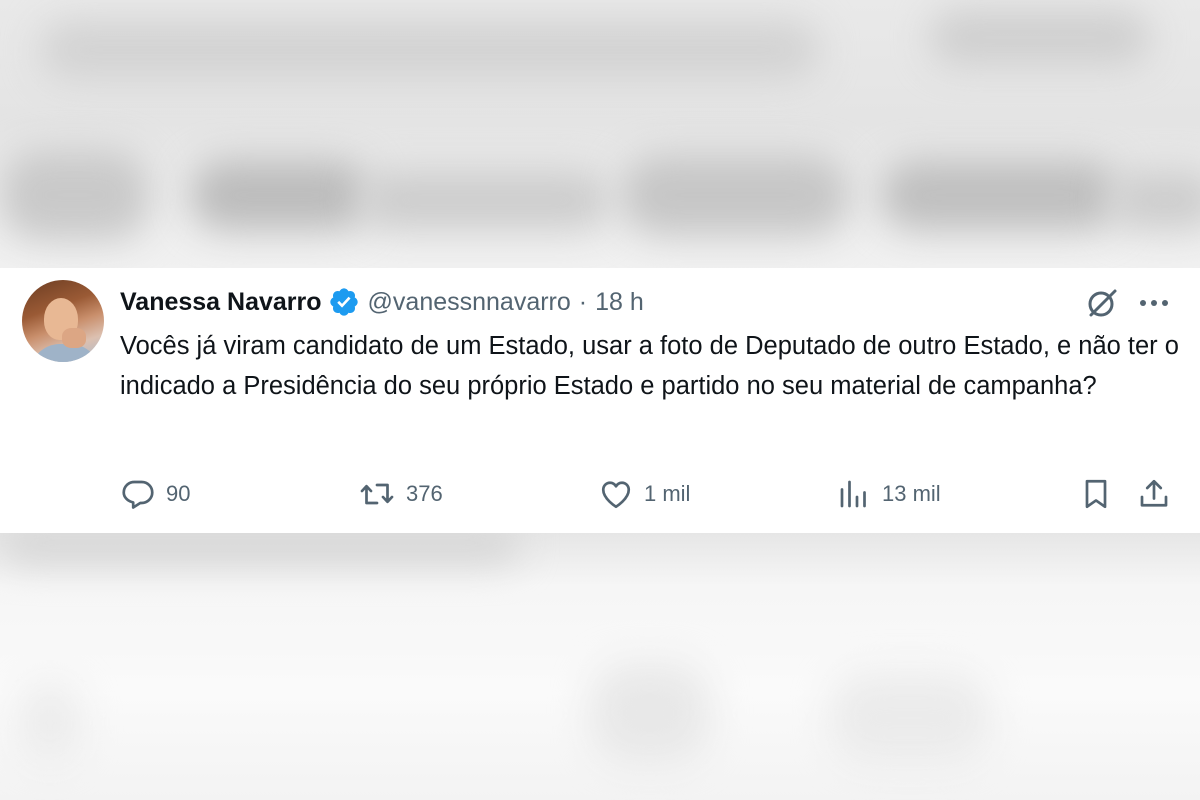 The width and height of the screenshot is (1200, 800). Describe the element at coordinates (469, 302) in the screenshot. I see `author-handle: @vanessnnavarro` at that location.